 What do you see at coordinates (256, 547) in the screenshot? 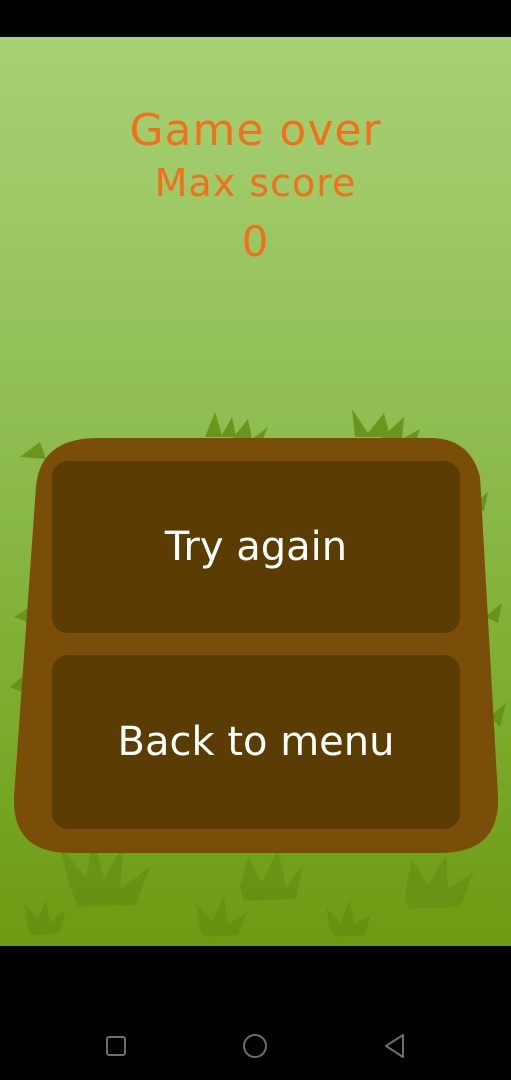
I see `try-again-button: Try again` at bounding box center [256, 547].